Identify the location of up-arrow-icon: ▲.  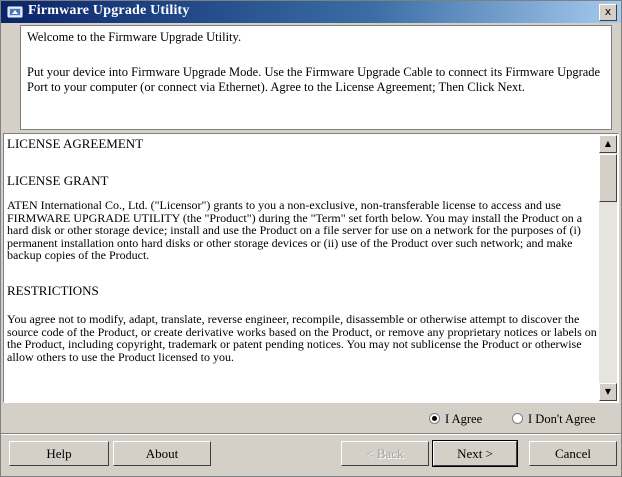
(608, 143).